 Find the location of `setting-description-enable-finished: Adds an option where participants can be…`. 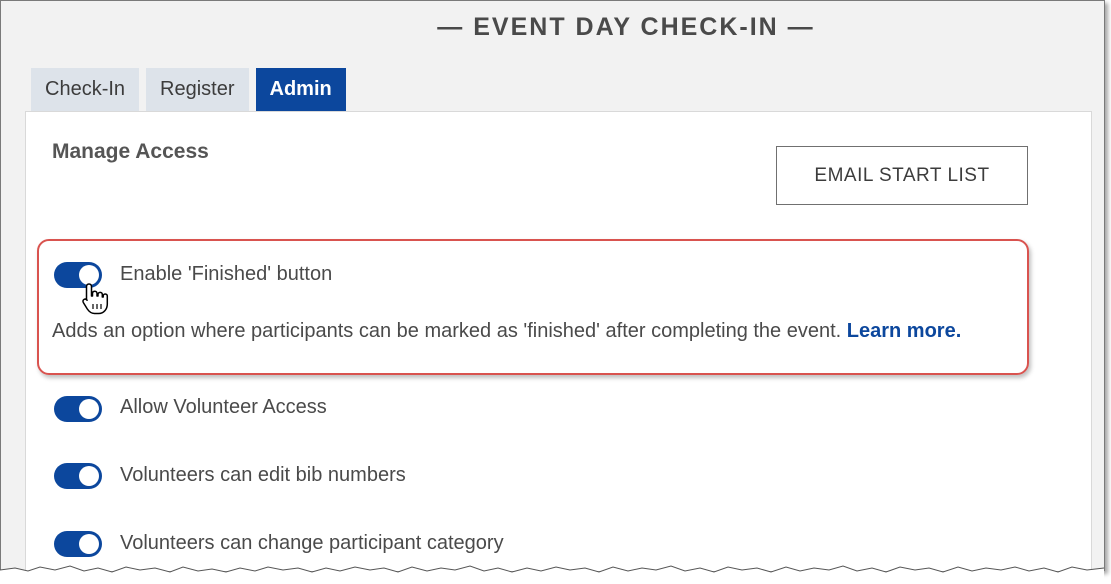

setting-description-enable-finished: Adds an option where participants can be… is located at coordinates (506, 331).